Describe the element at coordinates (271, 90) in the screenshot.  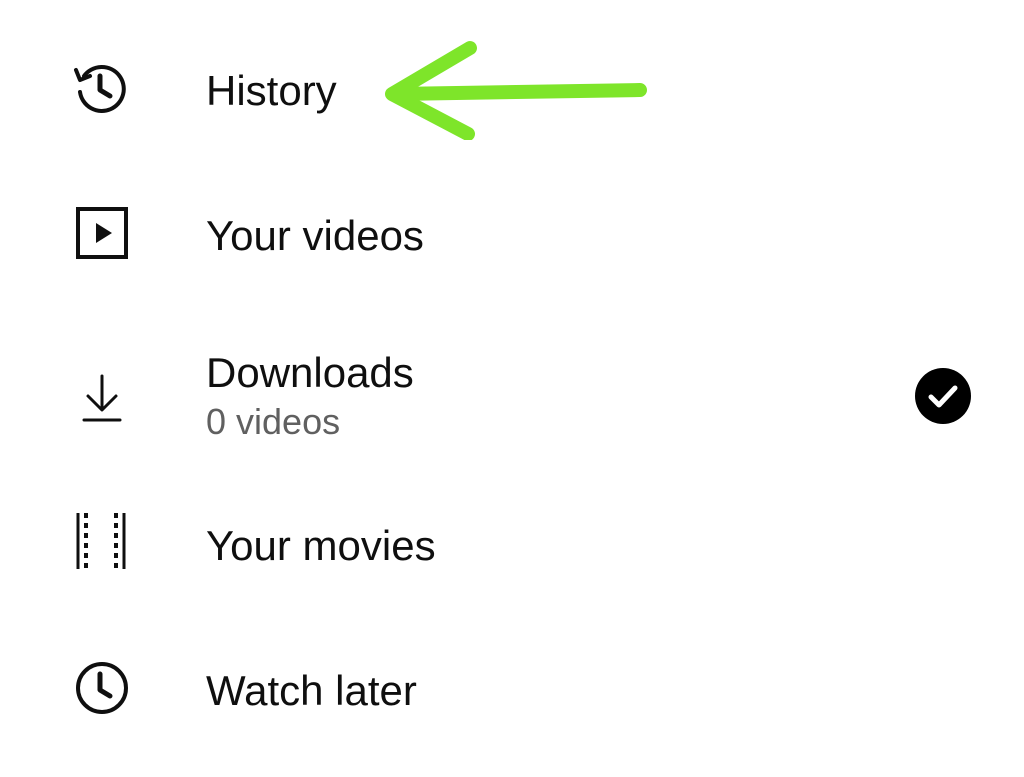
I see `menu-item-label: History` at that location.